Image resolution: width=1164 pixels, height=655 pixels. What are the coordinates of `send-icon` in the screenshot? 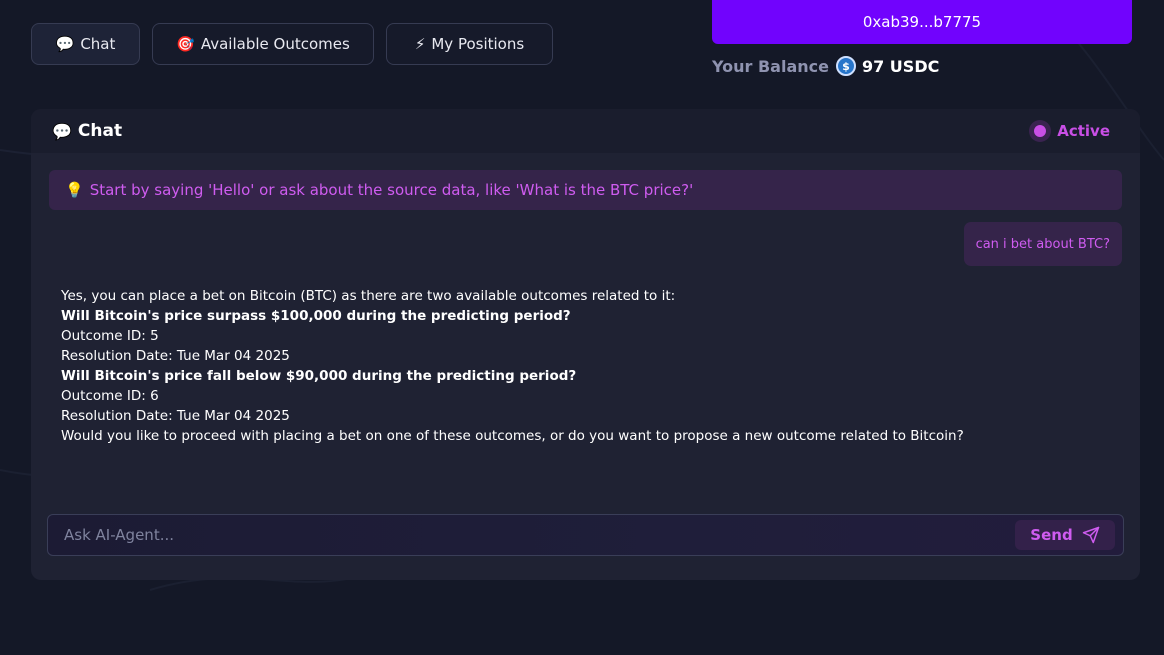 It's located at (1090, 535).